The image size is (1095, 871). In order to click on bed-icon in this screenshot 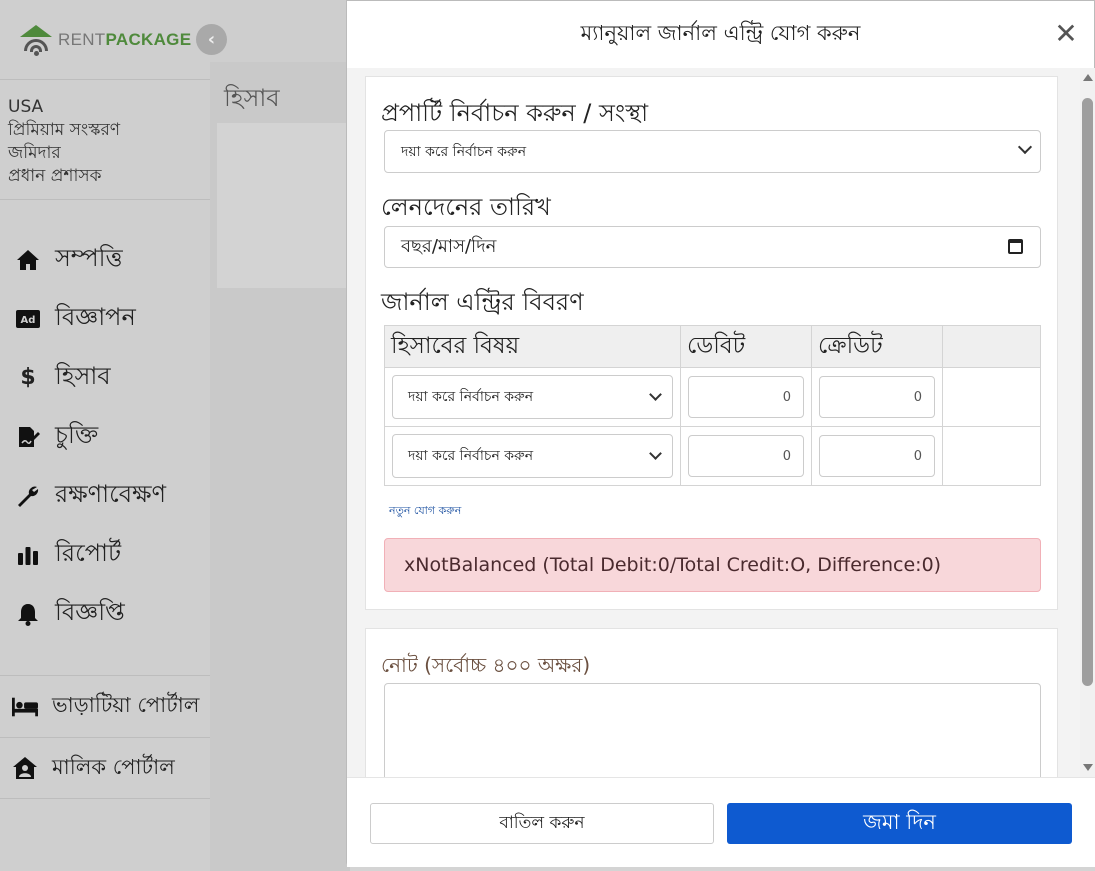, I will do `click(25, 707)`.